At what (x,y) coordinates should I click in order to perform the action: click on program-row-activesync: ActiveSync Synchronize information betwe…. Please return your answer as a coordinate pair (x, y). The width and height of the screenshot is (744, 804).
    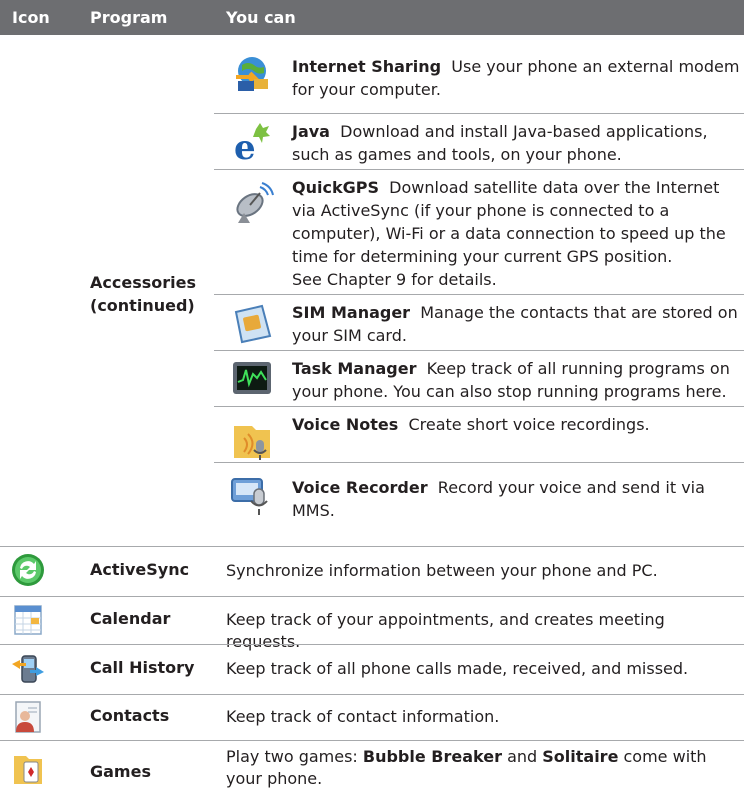
    Looking at the image, I should click on (372, 571).